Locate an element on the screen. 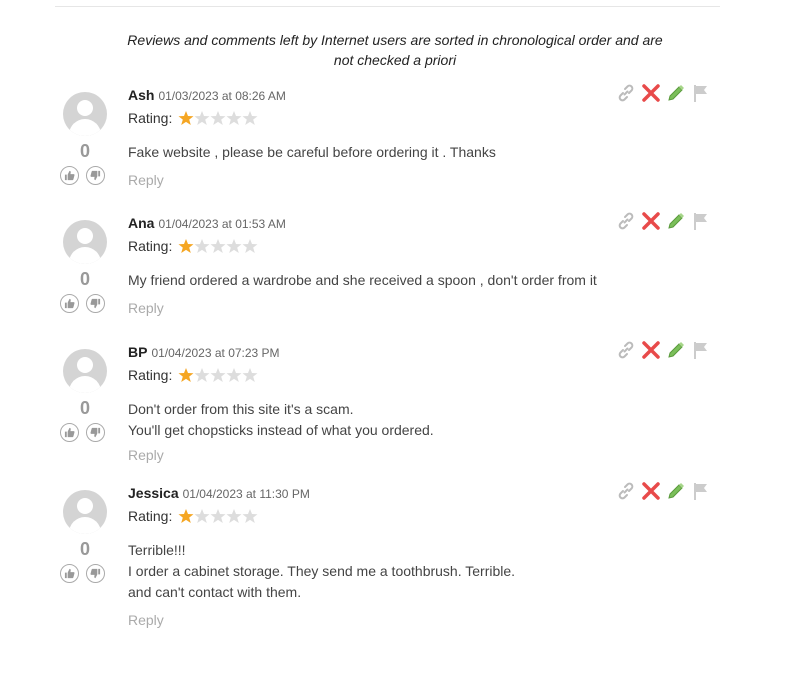  comment-header: BP 01/04/2023 at 07:23 PM is located at coordinates (204, 352).